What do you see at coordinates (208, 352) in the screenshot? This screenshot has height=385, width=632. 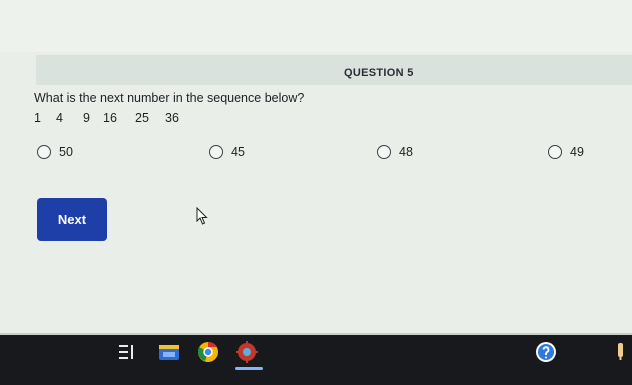 I see `chrome-icon` at bounding box center [208, 352].